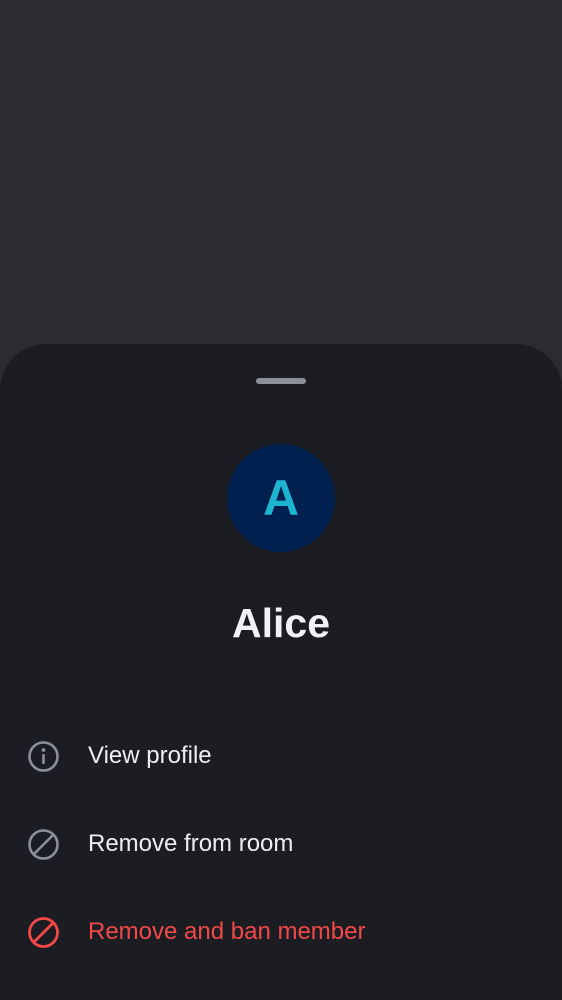 Image resolution: width=562 pixels, height=1000 pixels. What do you see at coordinates (281, 623) in the screenshot?
I see `member-name: Alice` at bounding box center [281, 623].